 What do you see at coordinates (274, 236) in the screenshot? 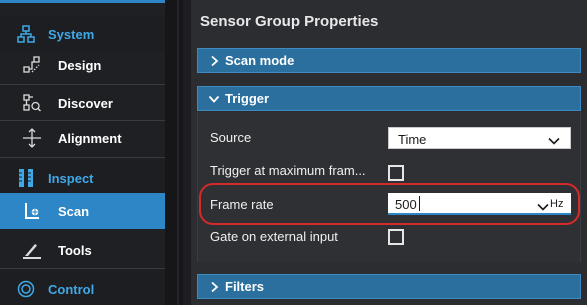
I see `gate-label: Gate on external input` at bounding box center [274, 236].